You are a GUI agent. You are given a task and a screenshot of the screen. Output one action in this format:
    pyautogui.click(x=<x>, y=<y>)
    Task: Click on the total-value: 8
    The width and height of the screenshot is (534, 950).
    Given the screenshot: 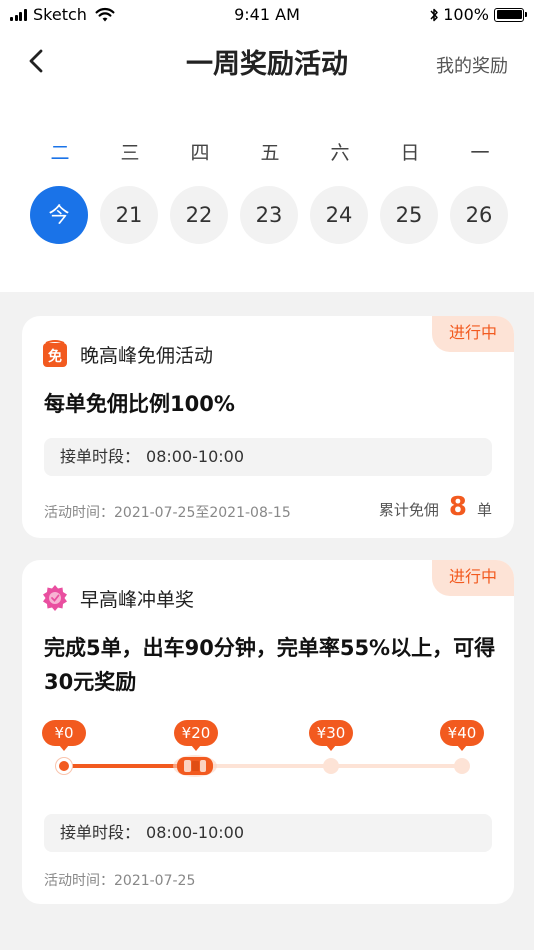 What is the action you would take?
    pyautogui.click(x=457, y=507)
    